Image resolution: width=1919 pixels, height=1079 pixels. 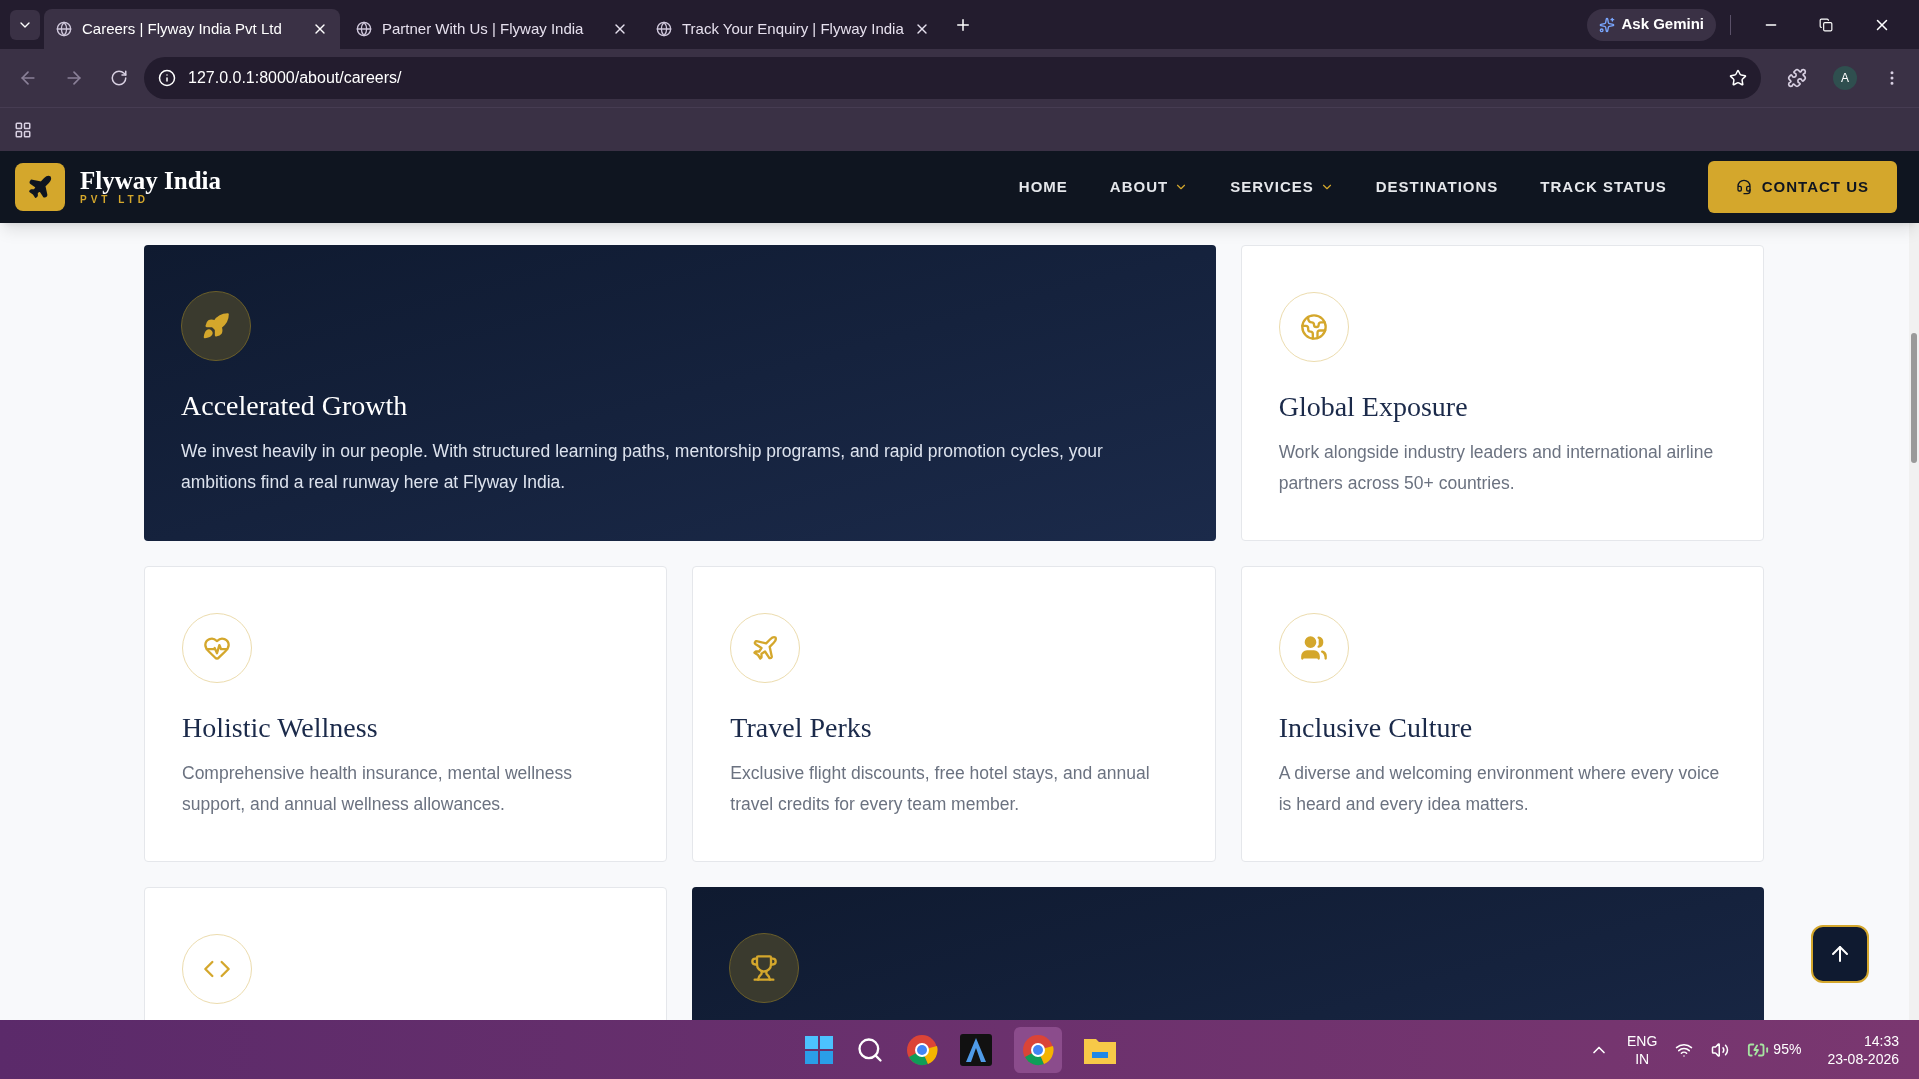 I want to click on nav-link: TRACK STATUS, so click(x=1603, y=187).